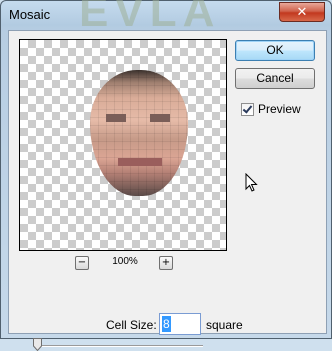  What do you see at coordinates (251, 182) in the screenshot?
I see `mouse-cursor-icon` at bounding box center [251, 182].